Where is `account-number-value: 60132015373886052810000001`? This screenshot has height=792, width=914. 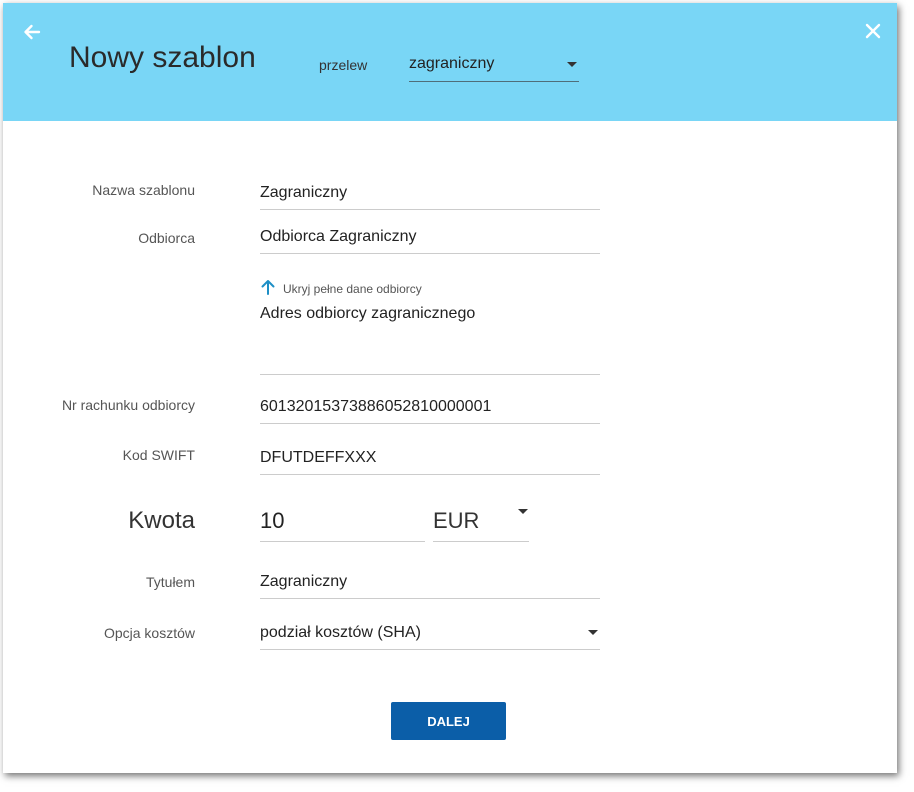
account-number-value: 60132015373886052810000001 is located at coordinates (376, 406).